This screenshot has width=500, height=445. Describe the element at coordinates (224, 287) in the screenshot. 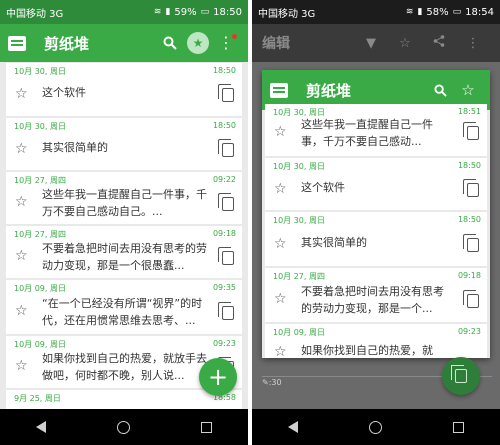

I see `clip-time: 09:35` at that location.